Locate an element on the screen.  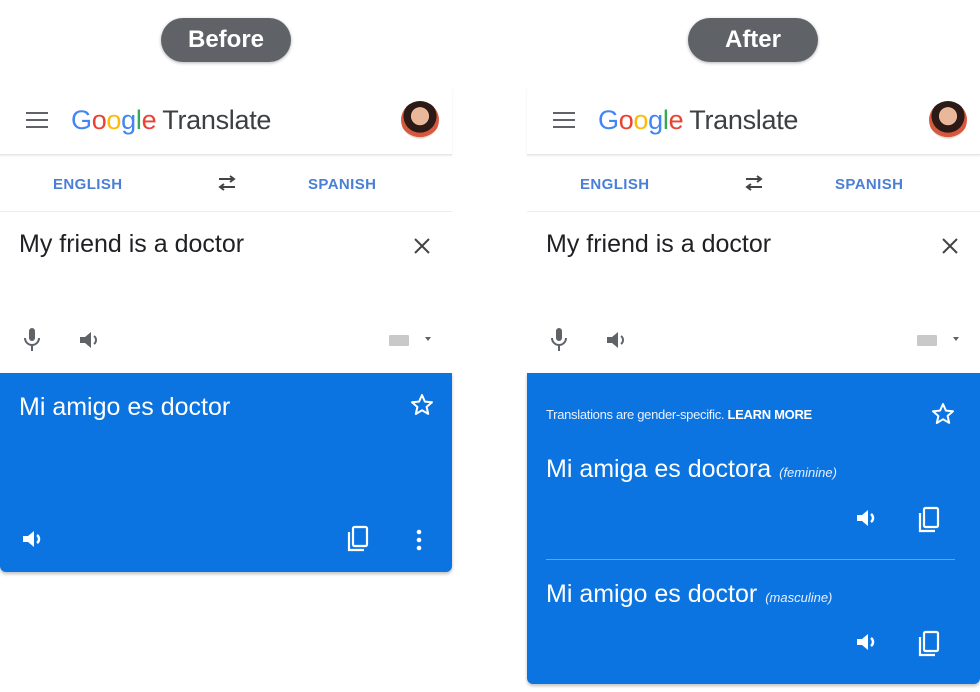
gender-tag: (masculine) is located at coordinates (799, 597).